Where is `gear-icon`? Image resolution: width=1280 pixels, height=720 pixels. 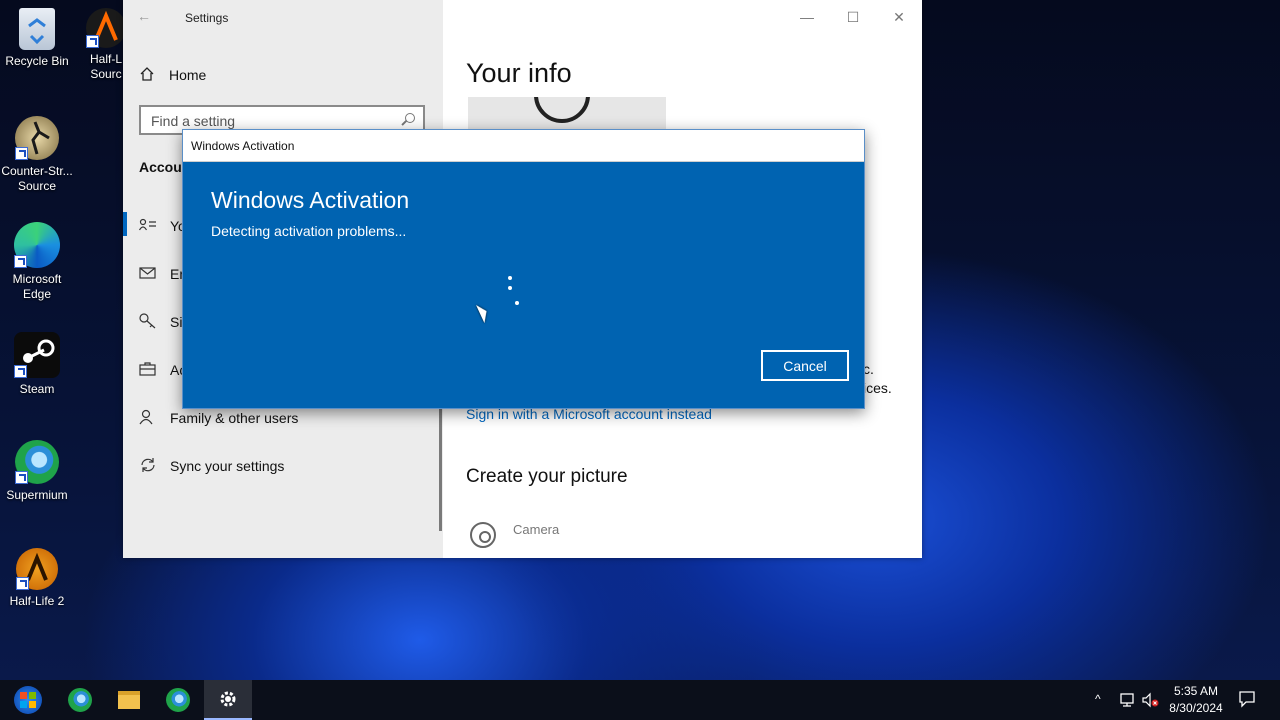
gear-icon is located at coordinates (228, 699).